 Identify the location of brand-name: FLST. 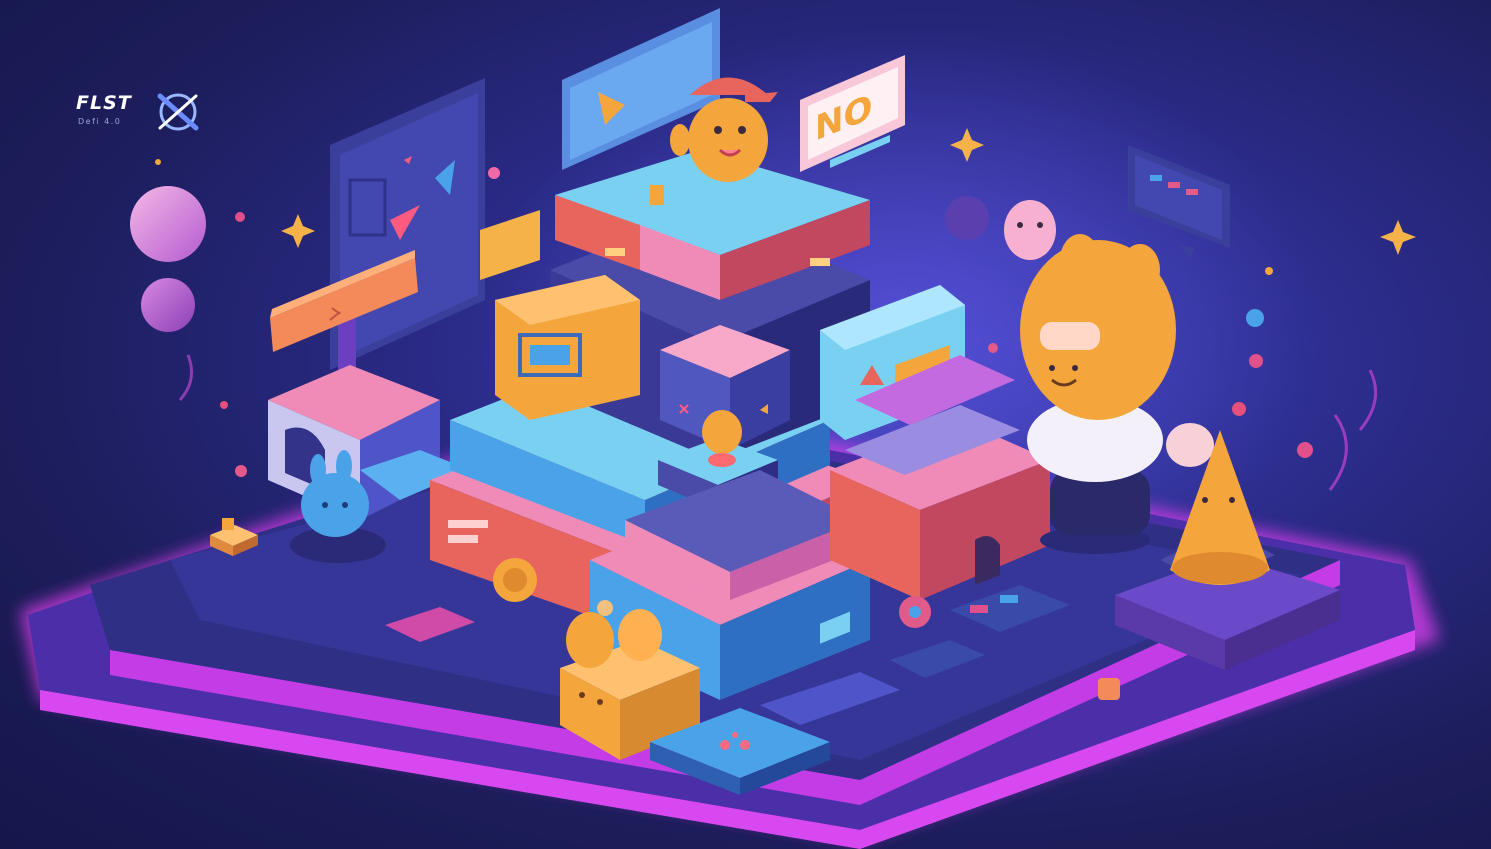
(104, 103).